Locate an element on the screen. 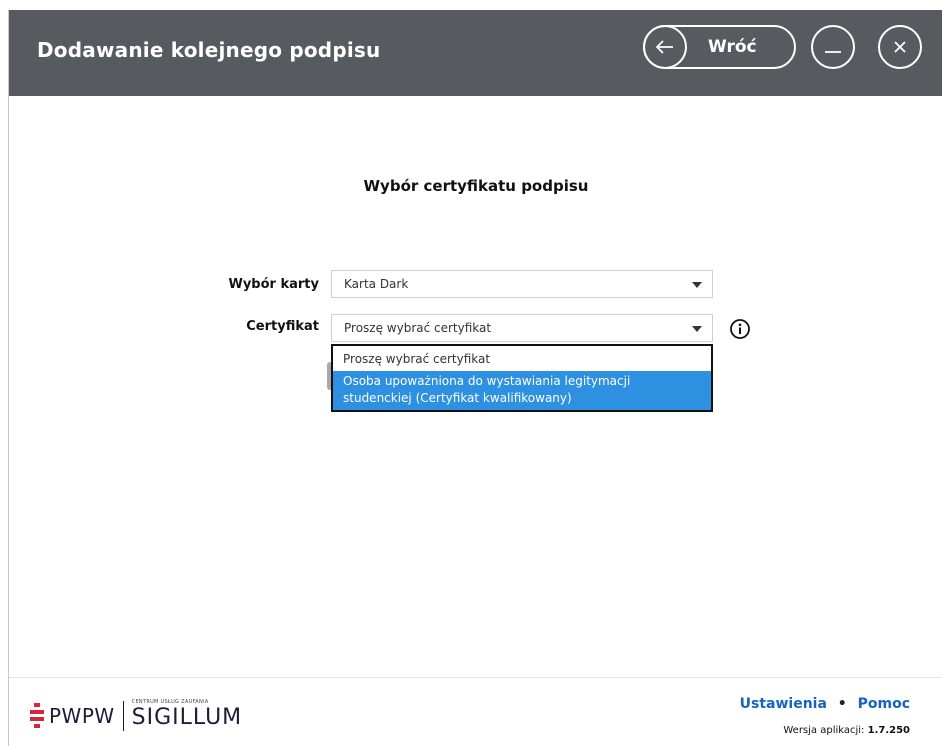 The width and height of the screenshot is (942, 746). card-select: Karta Dark is located at coordinates (522, 284).